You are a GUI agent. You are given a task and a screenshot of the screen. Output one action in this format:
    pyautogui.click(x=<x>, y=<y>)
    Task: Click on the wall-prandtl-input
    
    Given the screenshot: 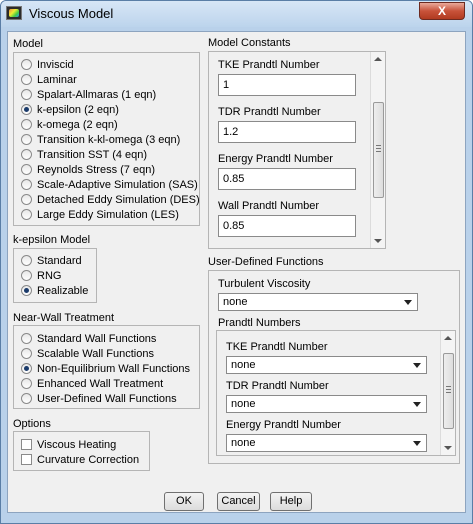 What is the action you would take?
    pyautogui.click(x=287, y=226)
    